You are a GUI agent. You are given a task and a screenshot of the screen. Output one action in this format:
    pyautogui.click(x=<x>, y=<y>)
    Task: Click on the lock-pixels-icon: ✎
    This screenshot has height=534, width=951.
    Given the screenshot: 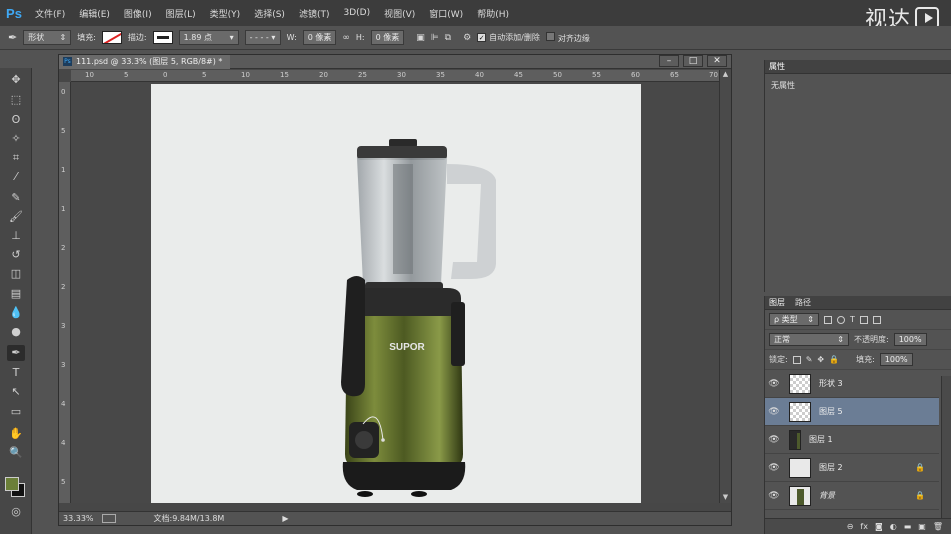 What is the action you would take?
    pyautogui.click(x=809, y=359)
    